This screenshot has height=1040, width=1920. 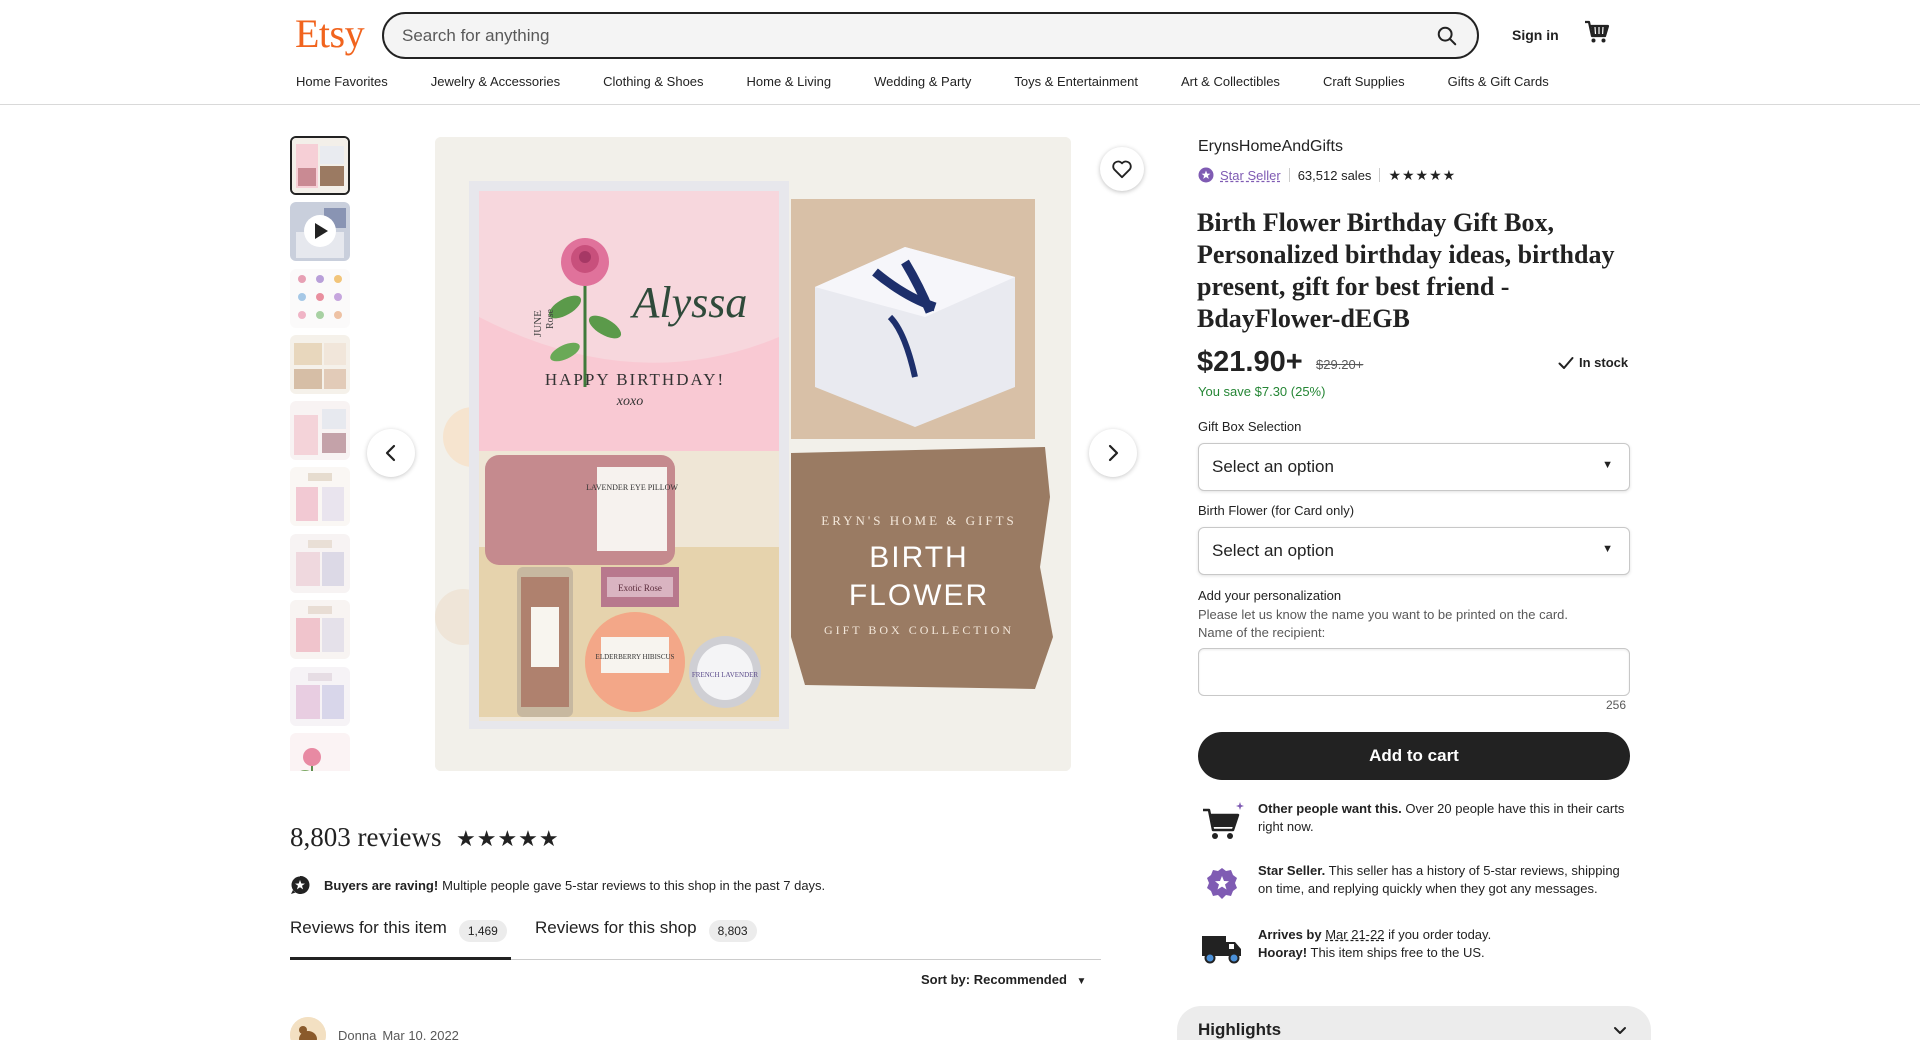 I want to click on avatar, so click(x=308, y=1028).